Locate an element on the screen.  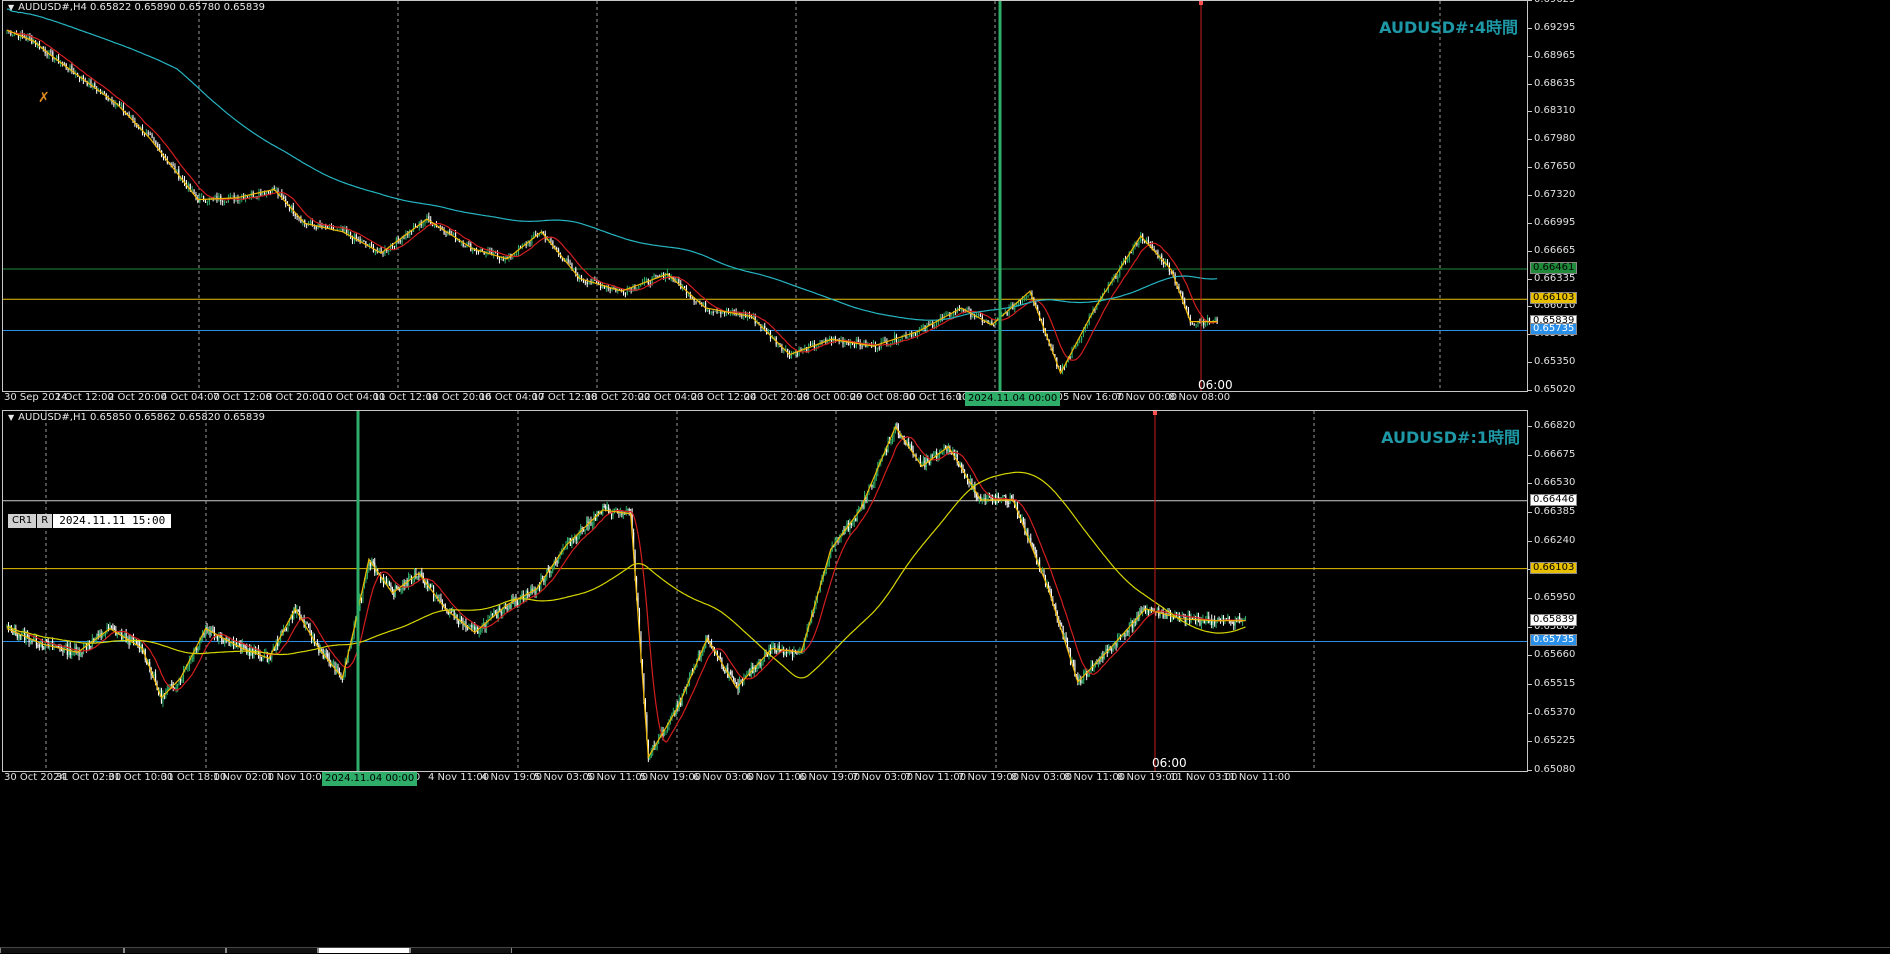
price-label-yellow: 0.66103 is located at coordinates (1554, 298).